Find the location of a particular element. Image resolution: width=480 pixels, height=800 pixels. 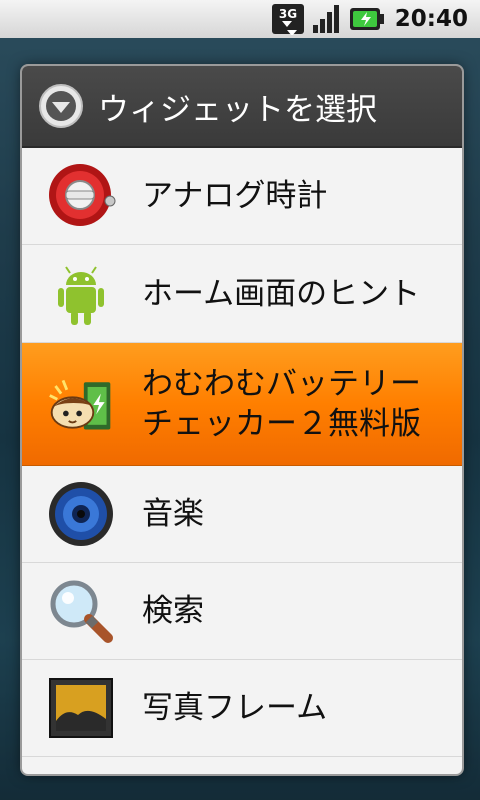

dialog-title: ウィジェットを選択 is located at coordinates (237, 109).